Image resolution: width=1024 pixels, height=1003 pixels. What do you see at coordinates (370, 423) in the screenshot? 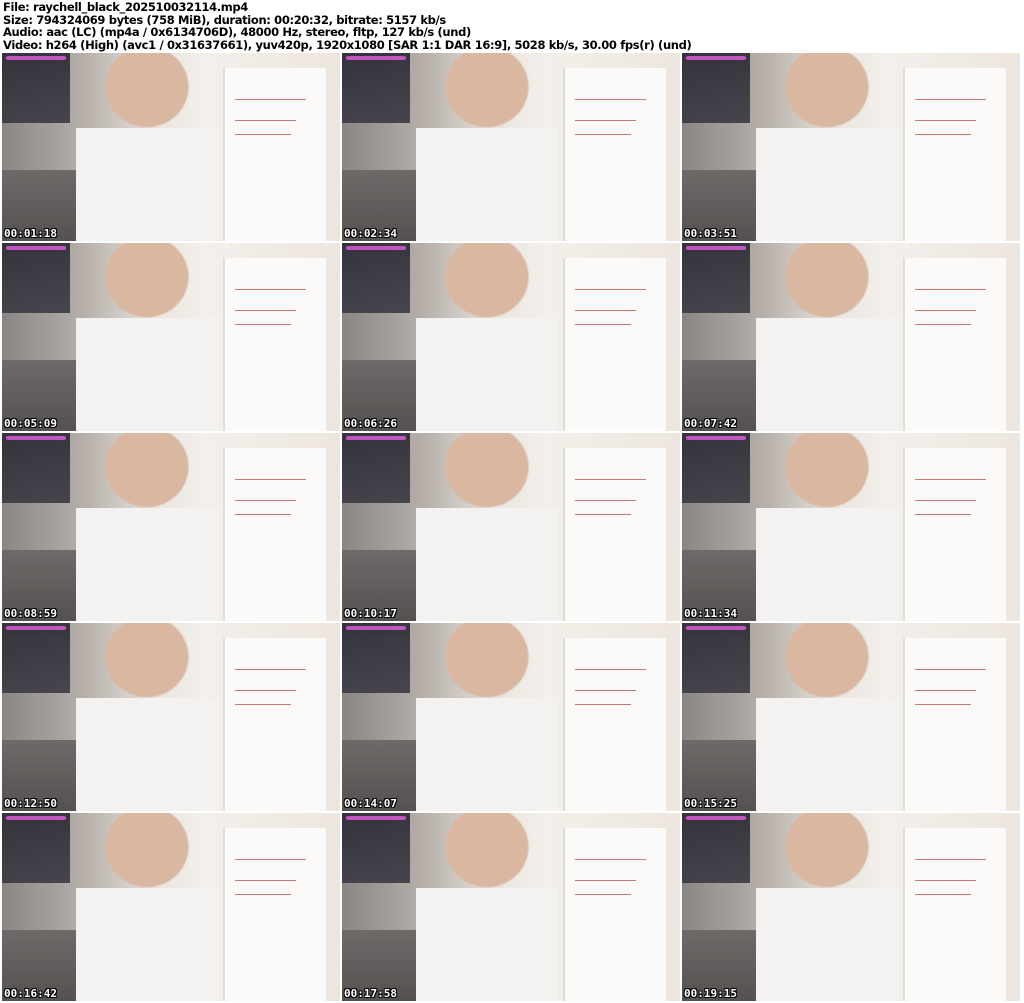
I see `frame-timestamp: 00:06:26` at bounding box center [370, 423].